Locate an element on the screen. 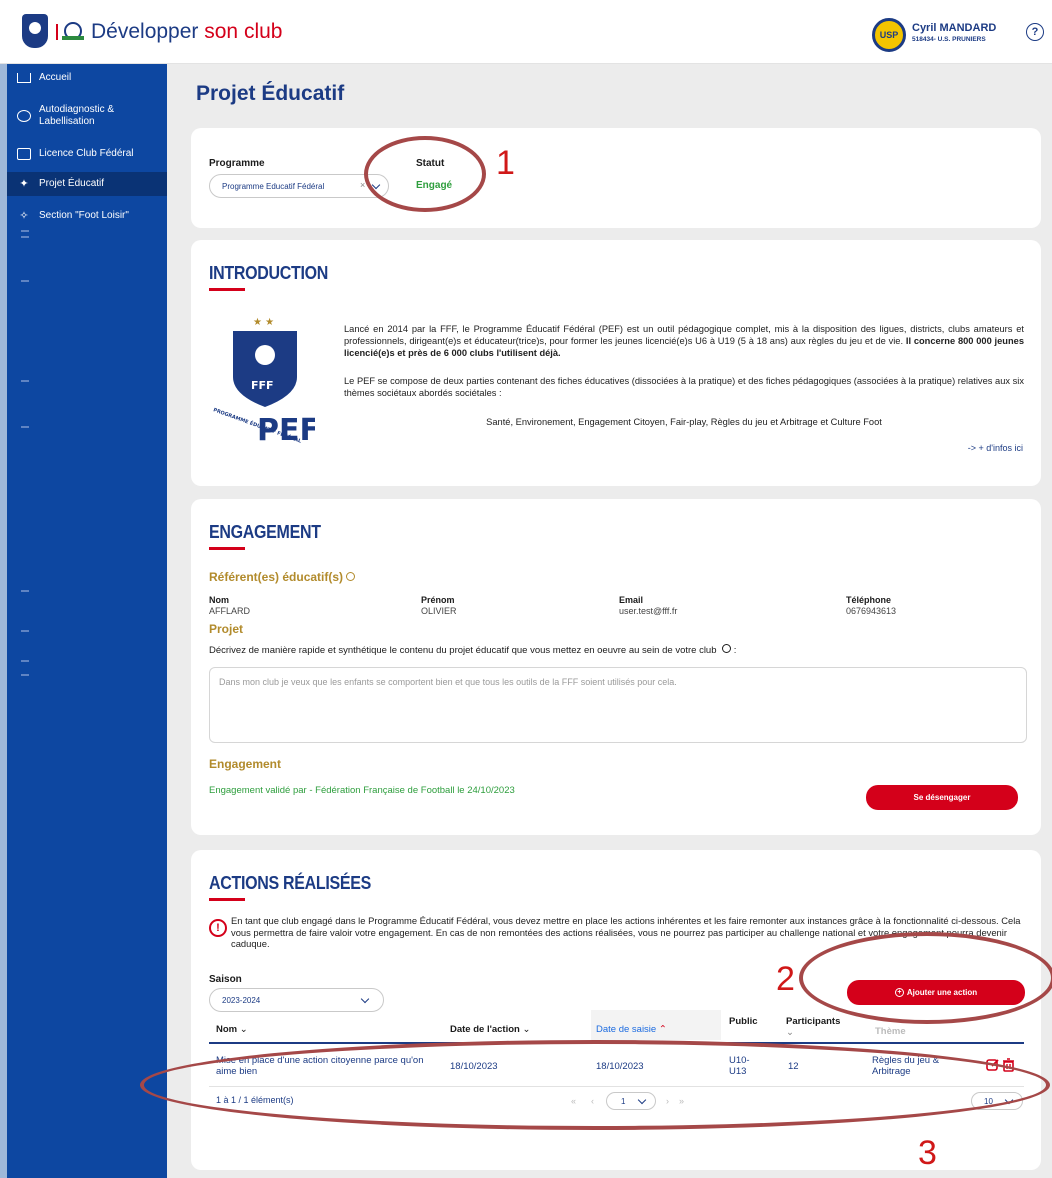 This screenshot has height=1178, width=1052. referents-title: Référent(es) éducatif(s) is located at coordinates (282, 577).